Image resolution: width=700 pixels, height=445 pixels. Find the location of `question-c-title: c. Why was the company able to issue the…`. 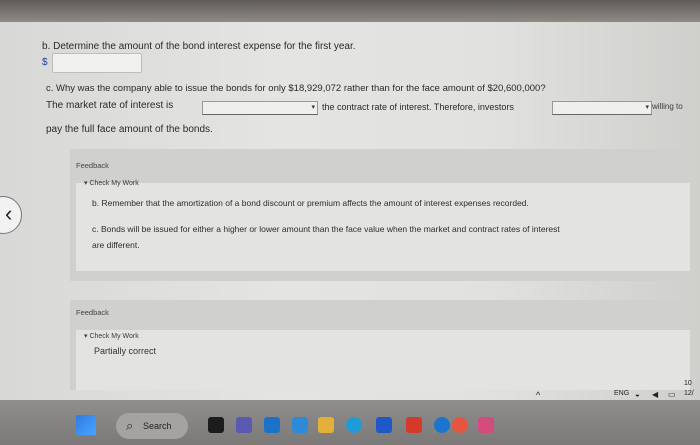

question-c-title: c. Why was the company able to issue the… is located at coordinates (296, 88).